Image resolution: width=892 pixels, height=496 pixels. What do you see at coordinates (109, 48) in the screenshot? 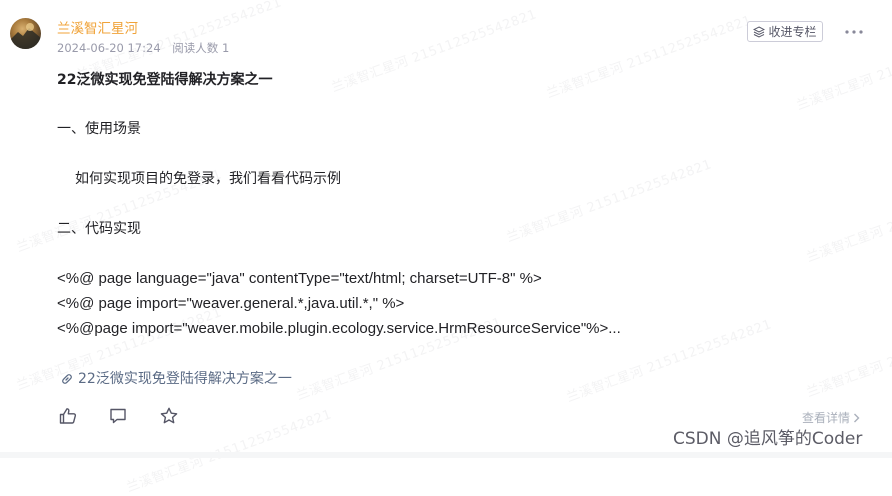
I see `post-date: 2024-06-20 17:24` at bounding box center [109, 48].